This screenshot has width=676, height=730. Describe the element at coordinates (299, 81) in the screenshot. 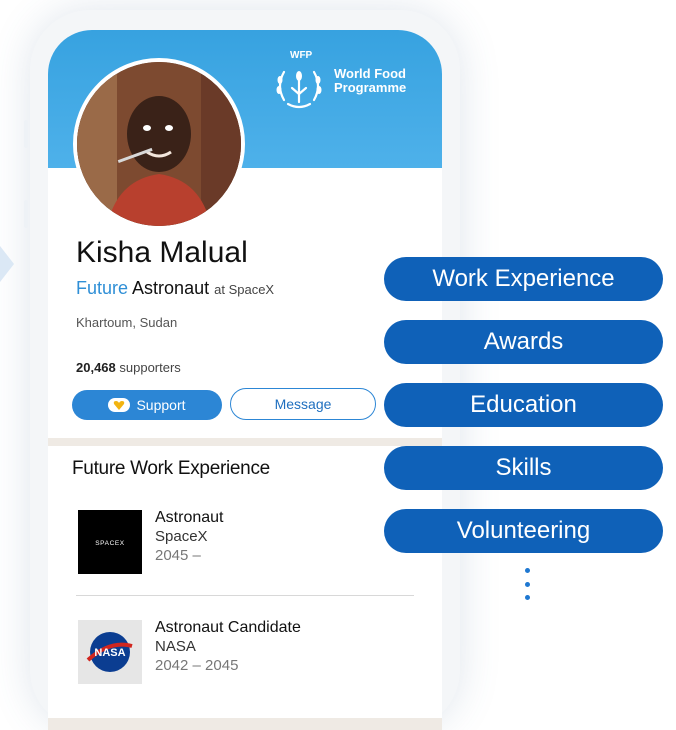

I see `wfp-emblem-icon: WFP` at that location.